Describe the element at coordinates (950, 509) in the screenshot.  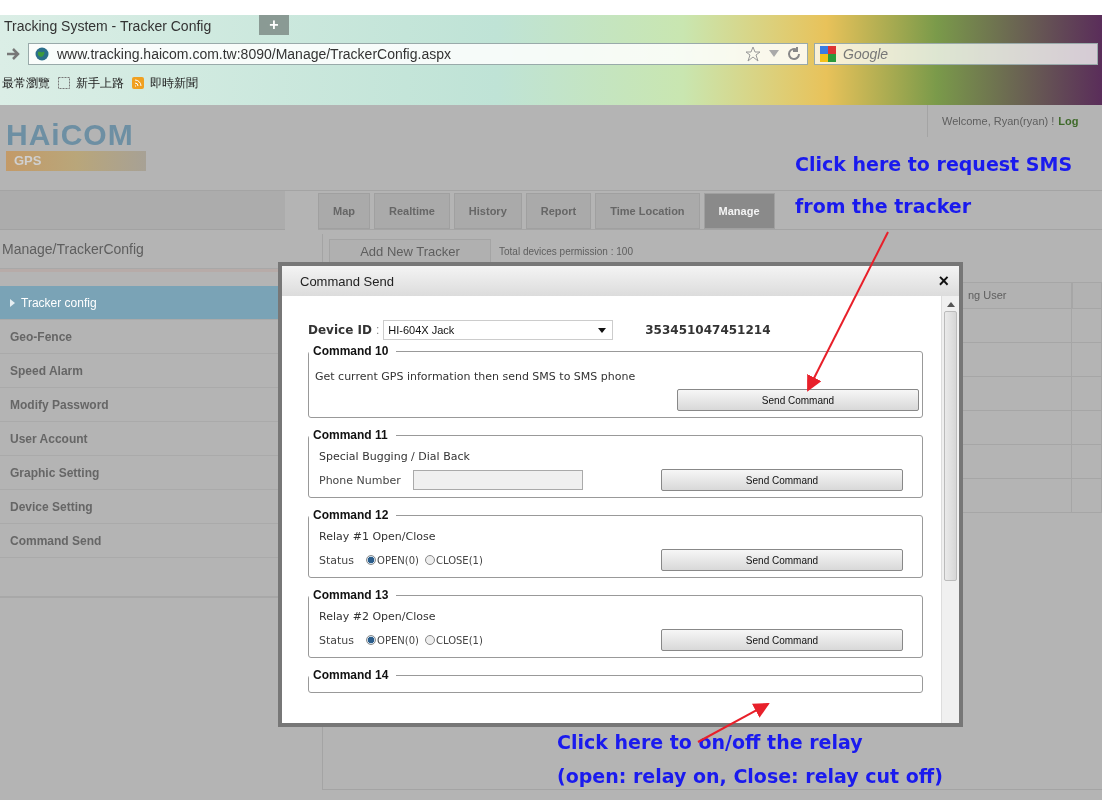
I see `scrollbar` at that location.